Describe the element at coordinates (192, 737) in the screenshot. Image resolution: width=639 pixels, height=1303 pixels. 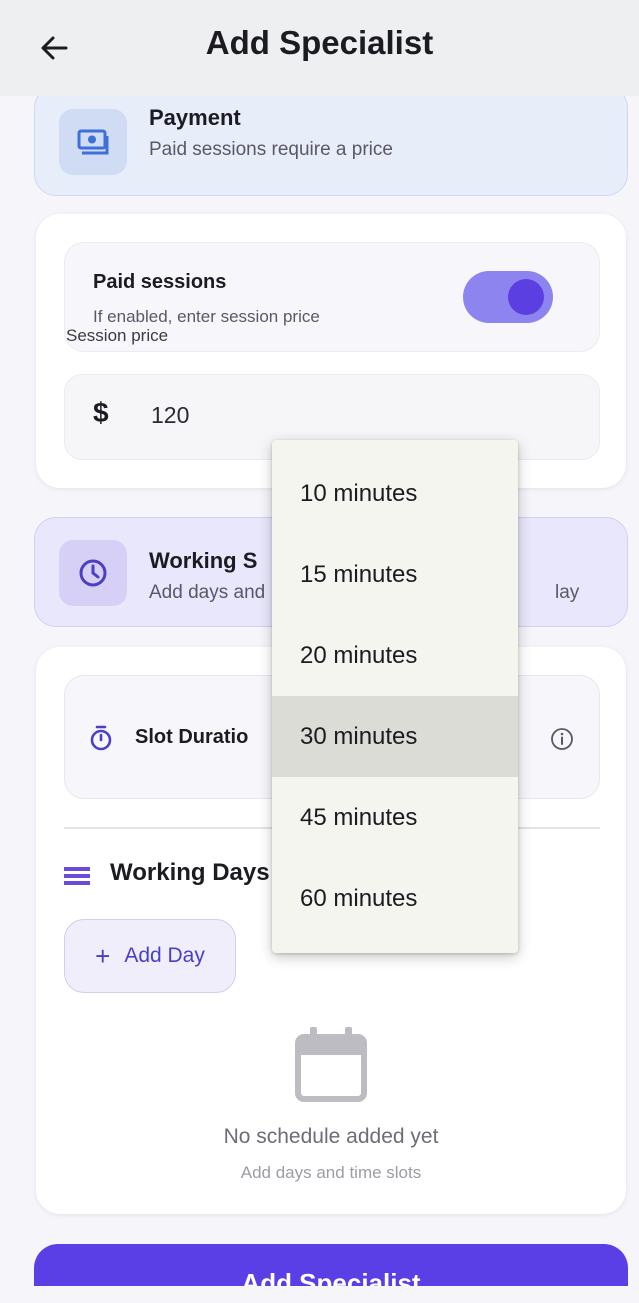
I see `slot-duration-label: Slot Duratio` at that location.